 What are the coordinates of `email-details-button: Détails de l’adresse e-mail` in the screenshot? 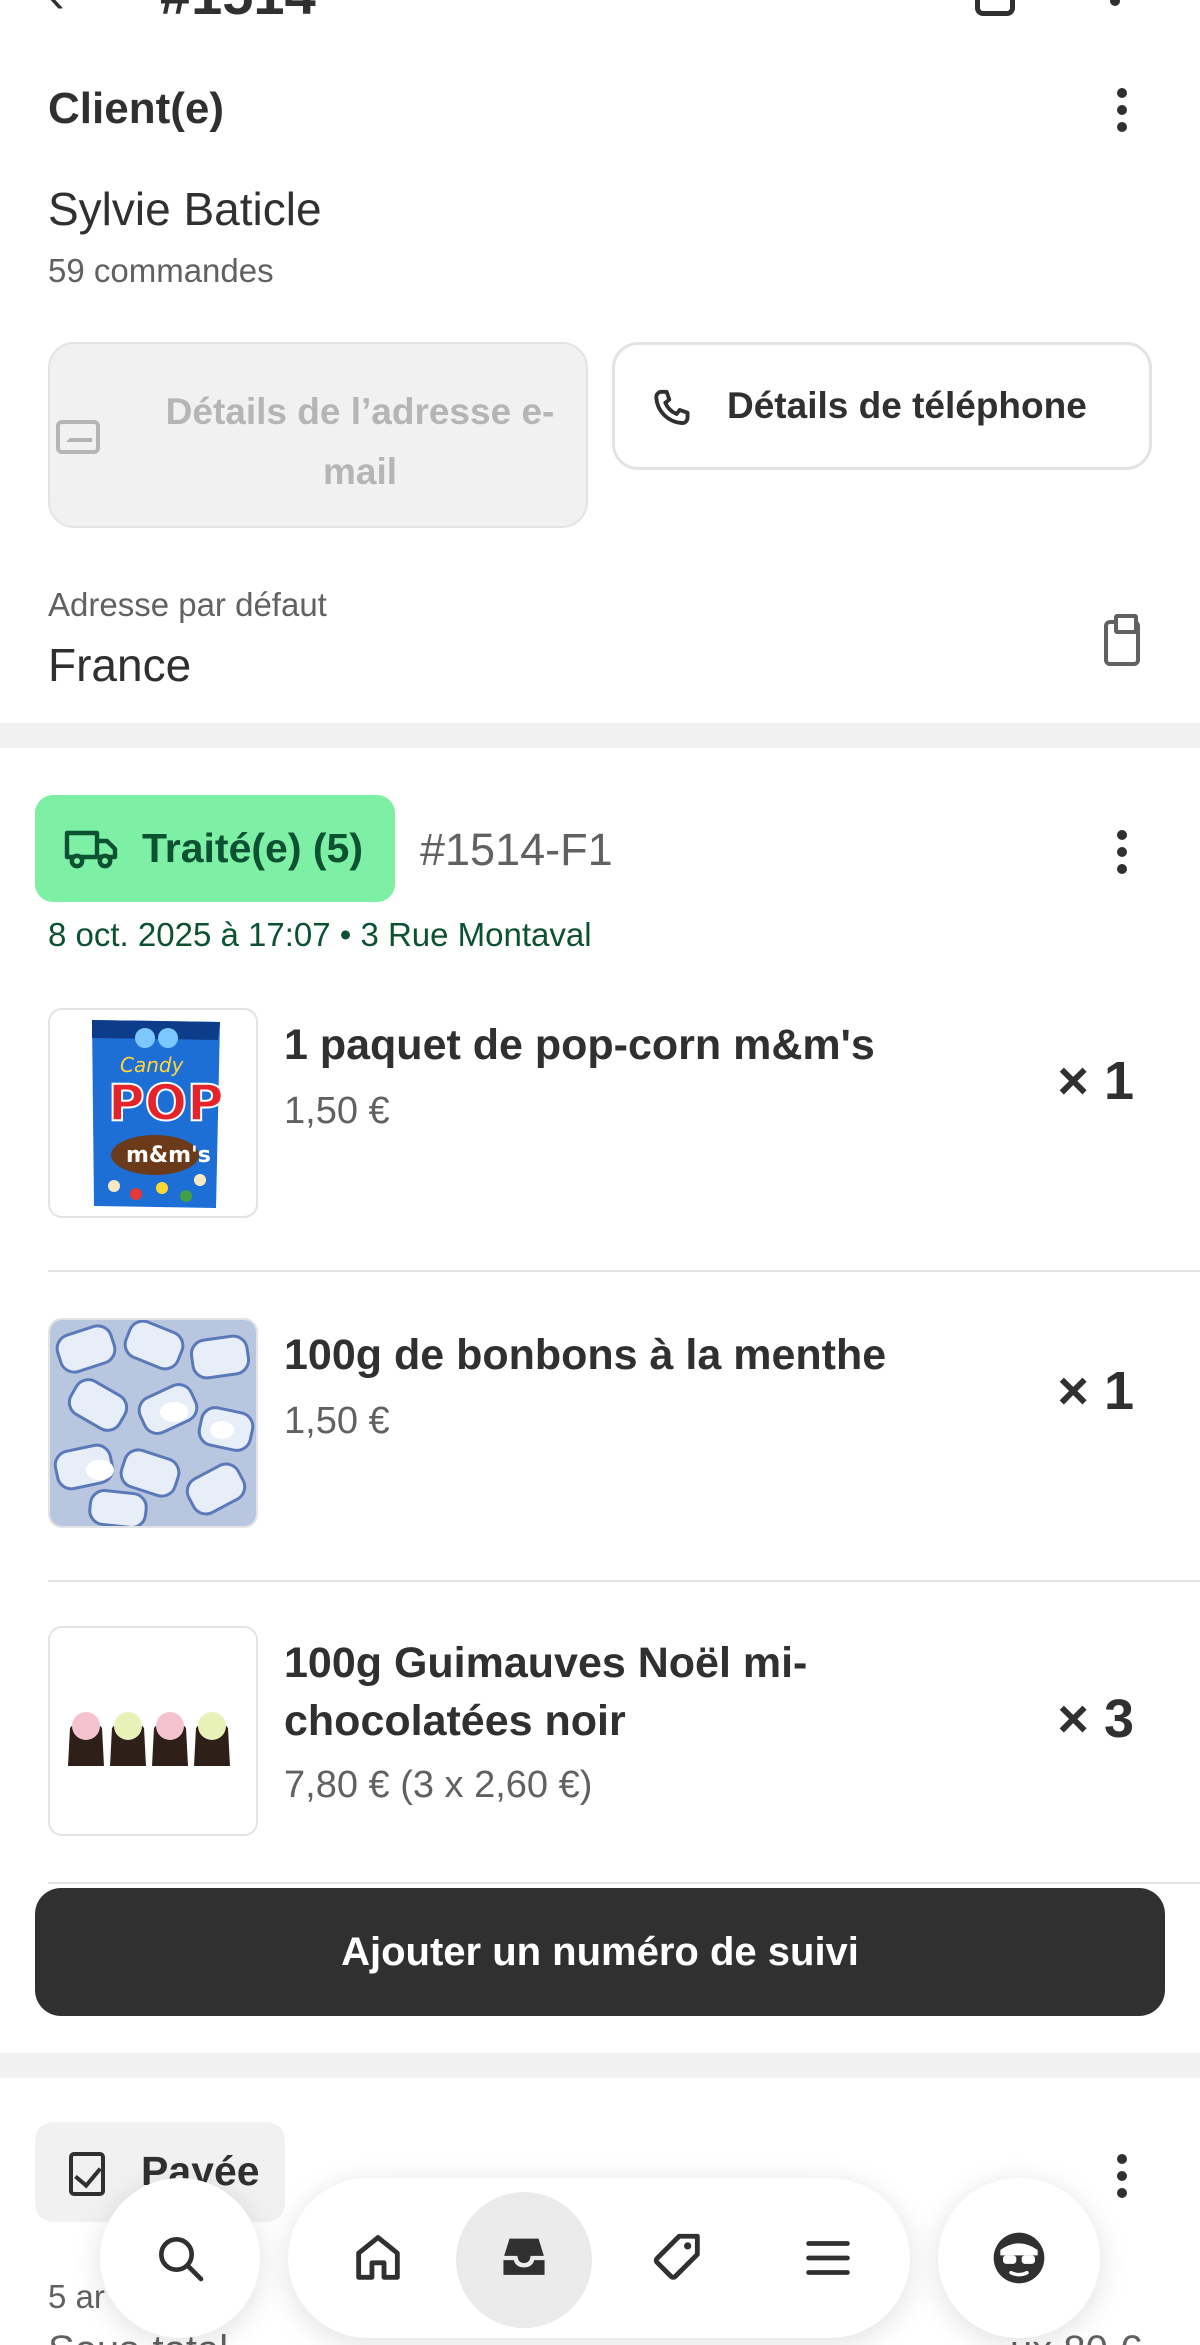 It's located at (318, 435).